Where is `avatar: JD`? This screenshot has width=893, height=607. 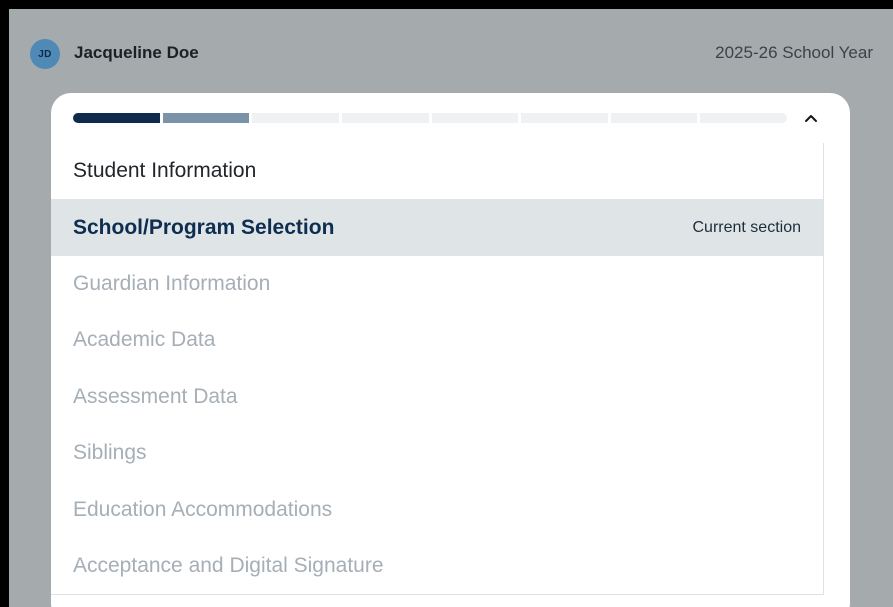
avatar: JD is located at coordinates (45, 54).